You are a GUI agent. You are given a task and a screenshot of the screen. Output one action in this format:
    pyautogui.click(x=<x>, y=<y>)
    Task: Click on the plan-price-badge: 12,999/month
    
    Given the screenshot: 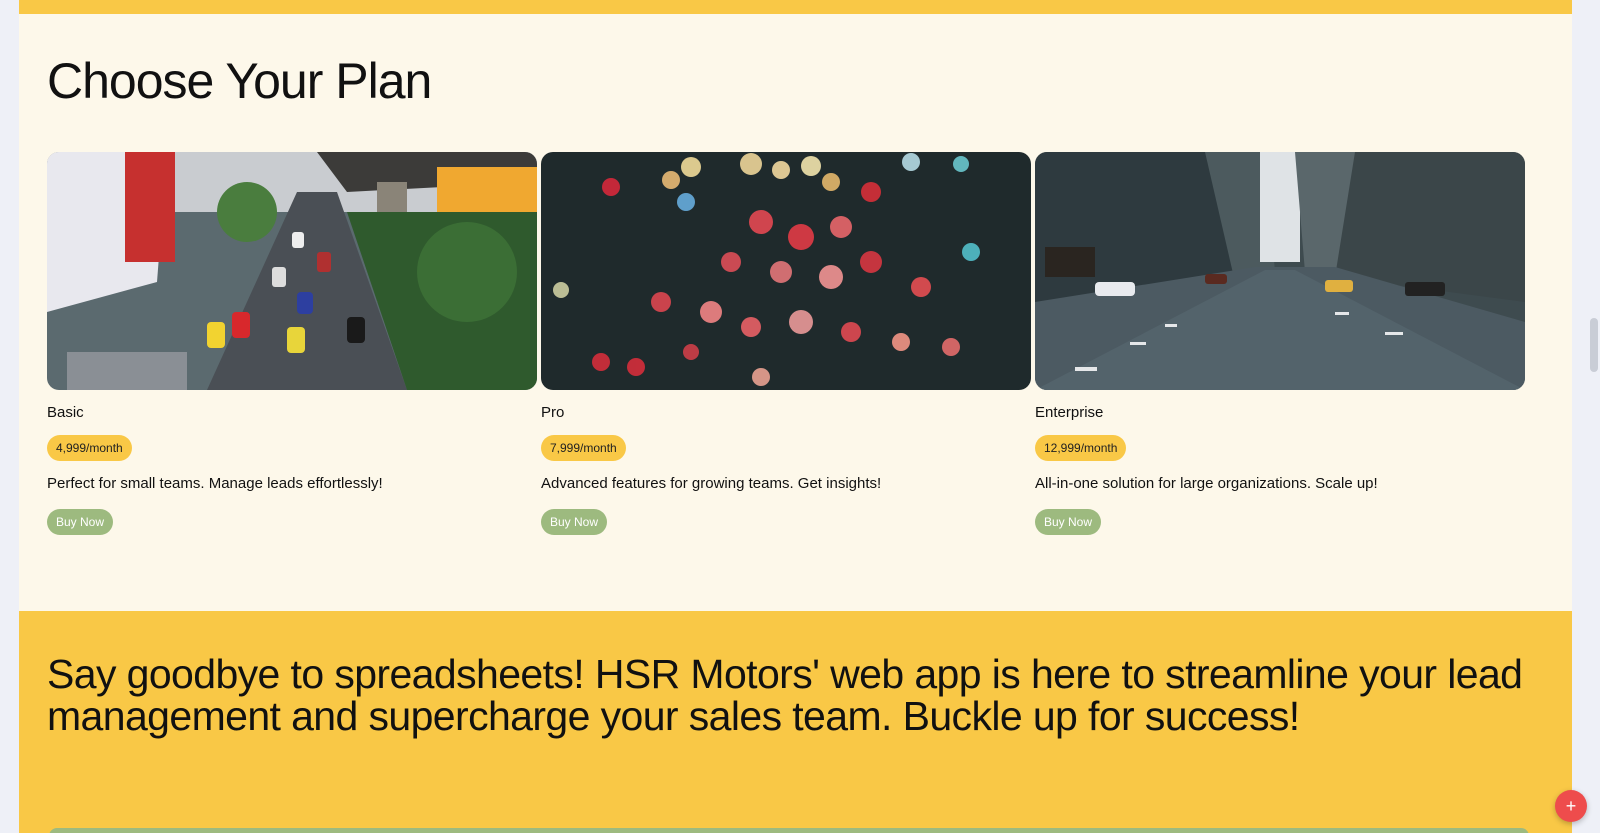 What is the action you would take?
    pyautogui.click(x=1081, y=448)
    